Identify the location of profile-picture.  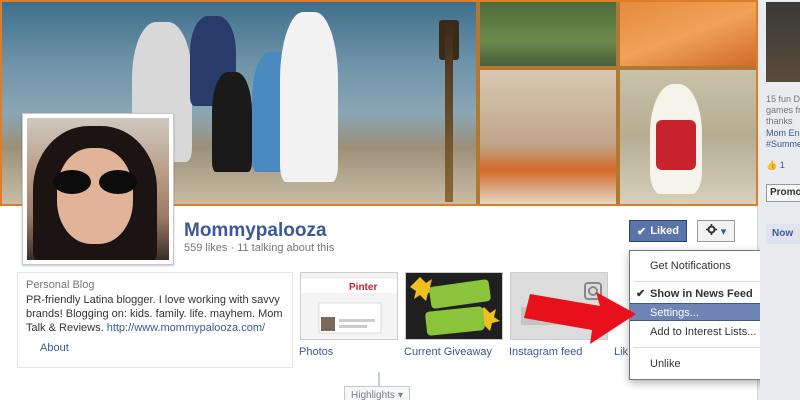
(98, 189).